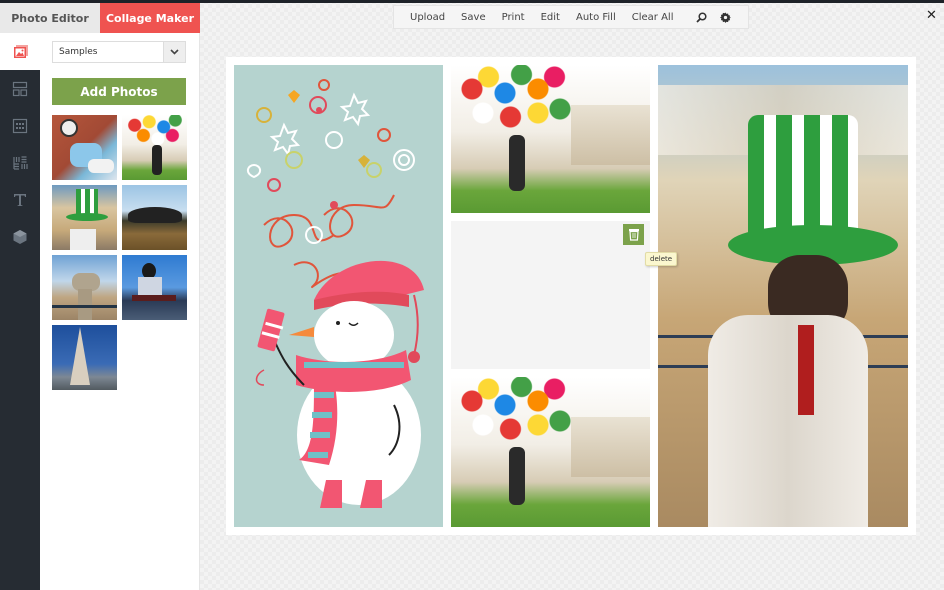  I want to click on sticker-icon, so click(20, 236).